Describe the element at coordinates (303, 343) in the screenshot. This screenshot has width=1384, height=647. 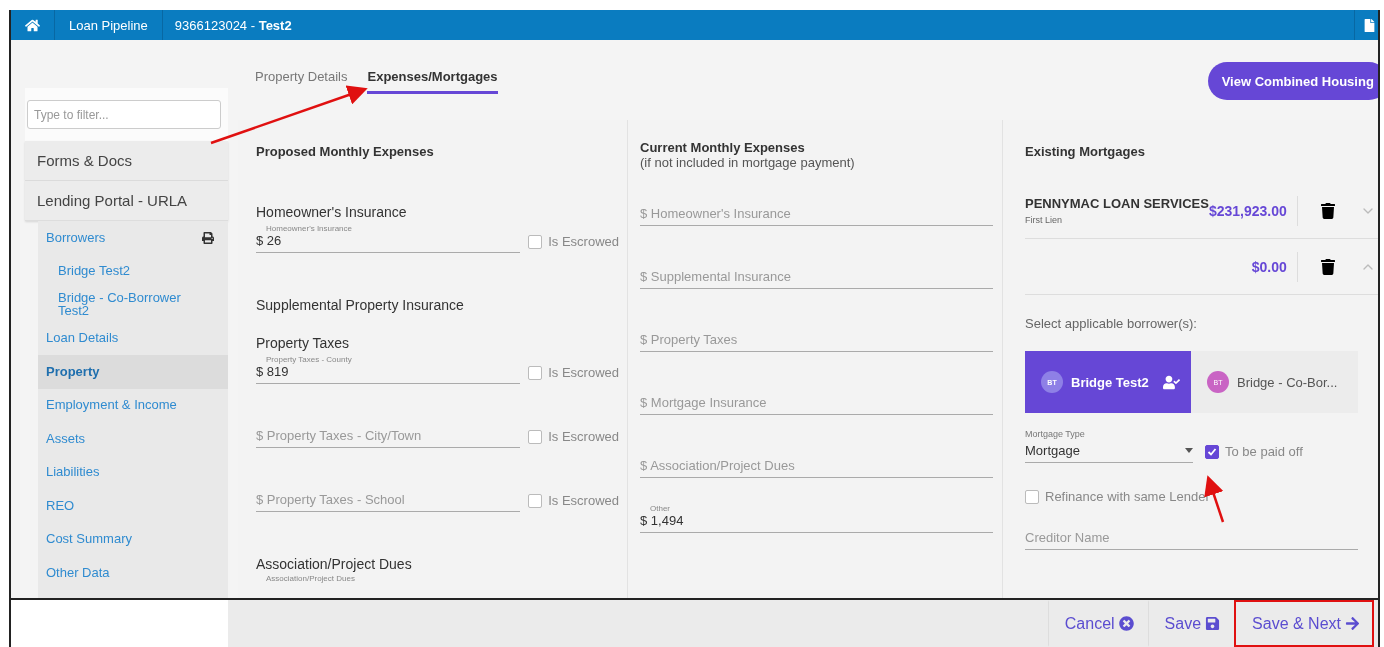
I see `field-heading: Property Taxes` at that location.